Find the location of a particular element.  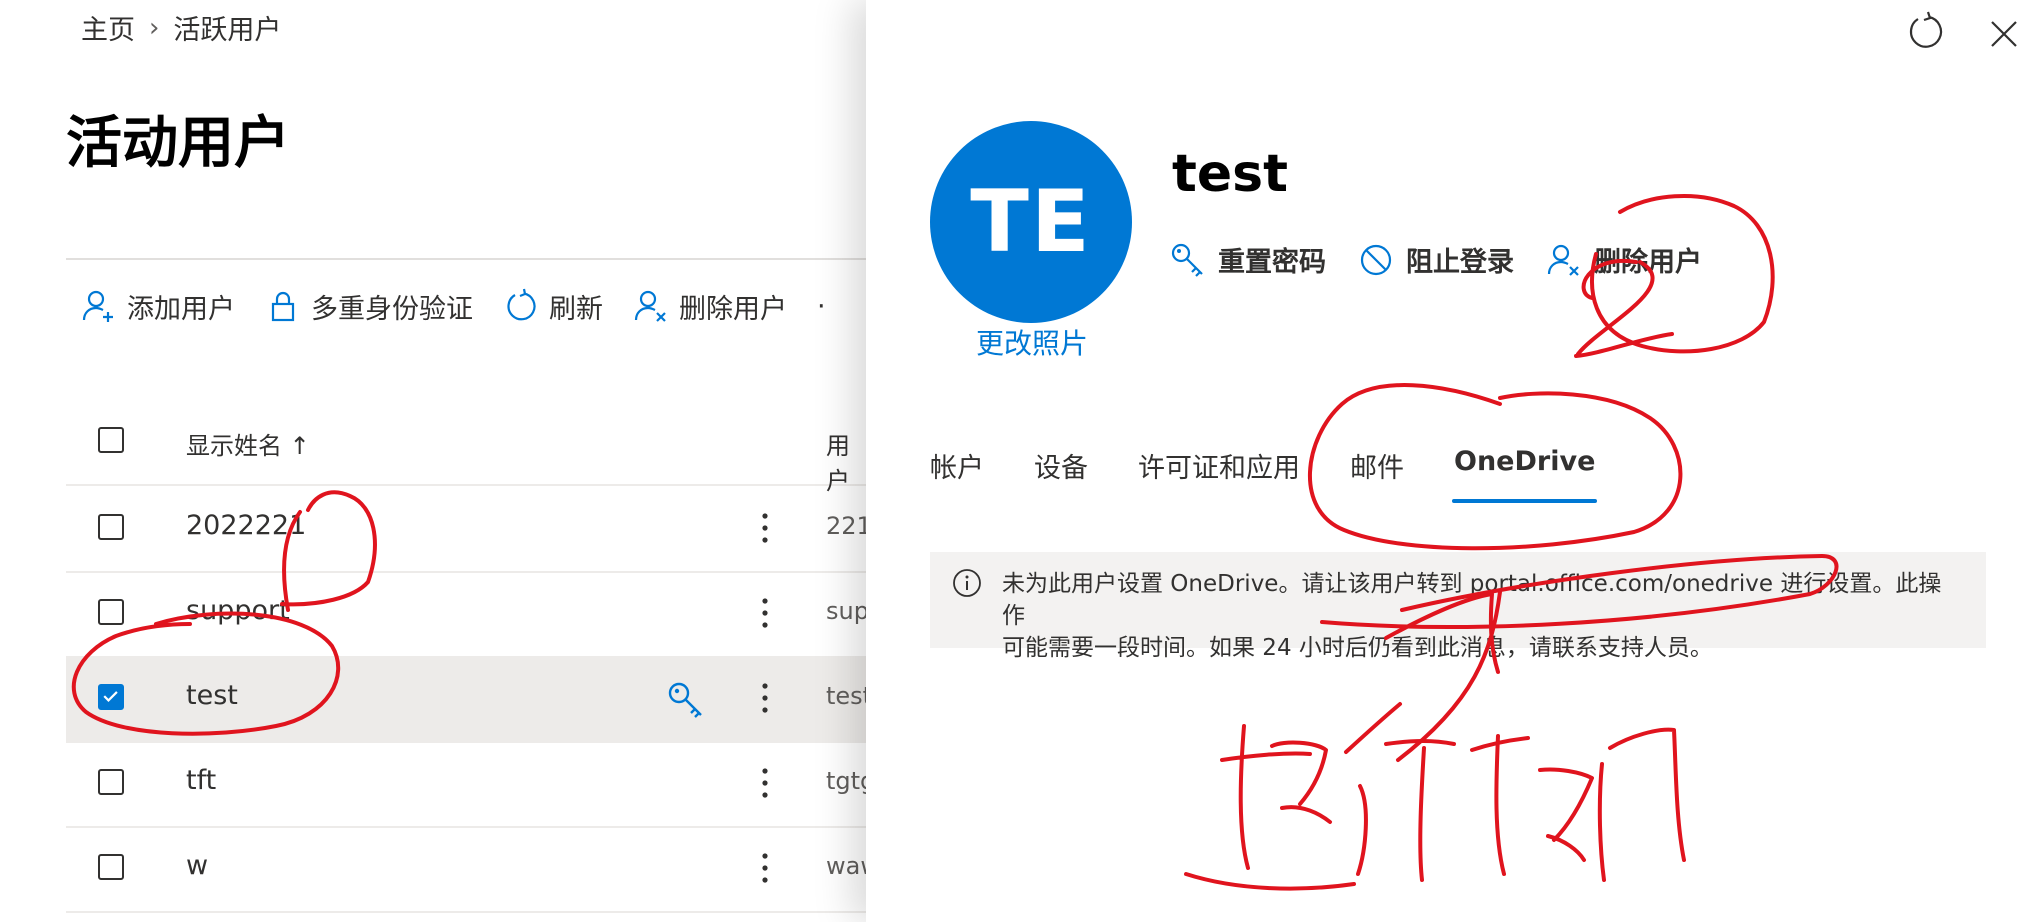

row-username: 221 is located at coordinates (849, 526).